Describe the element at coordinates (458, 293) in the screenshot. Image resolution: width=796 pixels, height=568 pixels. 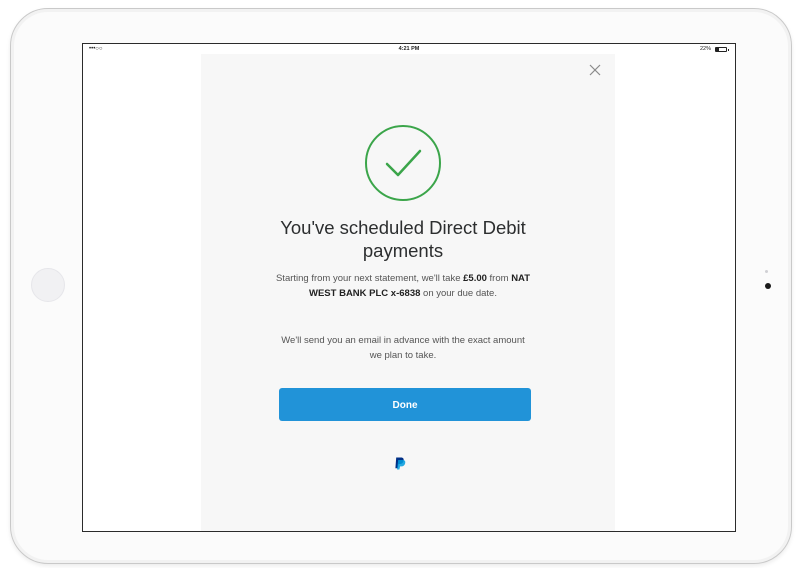
I see `body-text-suffix: on your due date.` at that location.